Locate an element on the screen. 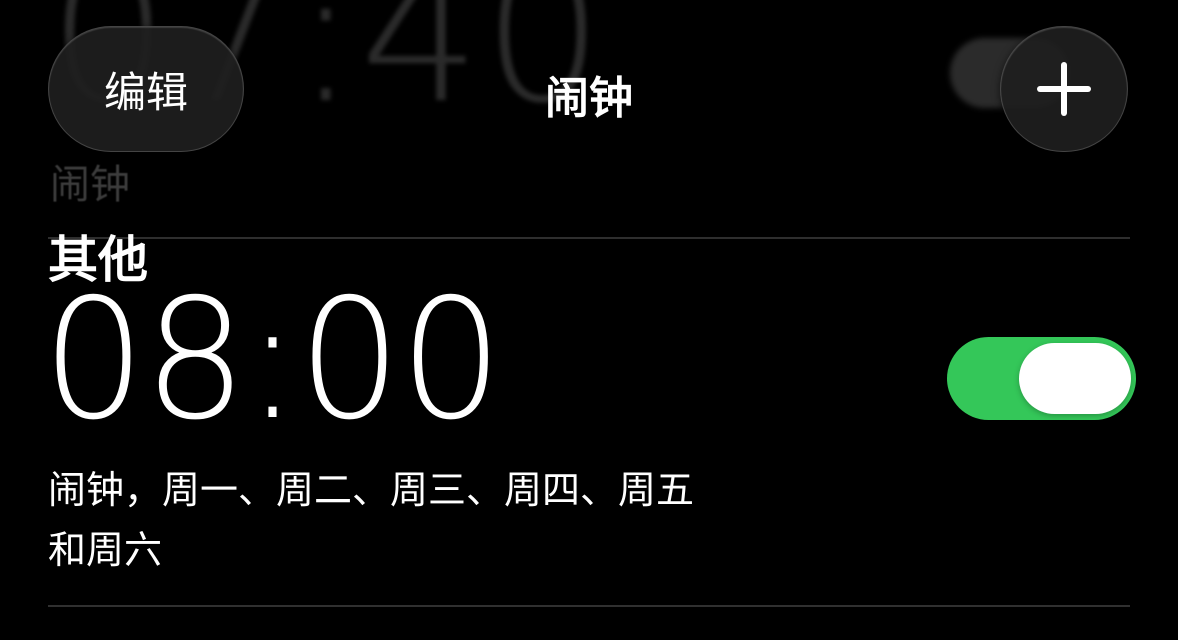 The image size is (1178, 640). alarm-toggle is located at coordinates (1041, 378).